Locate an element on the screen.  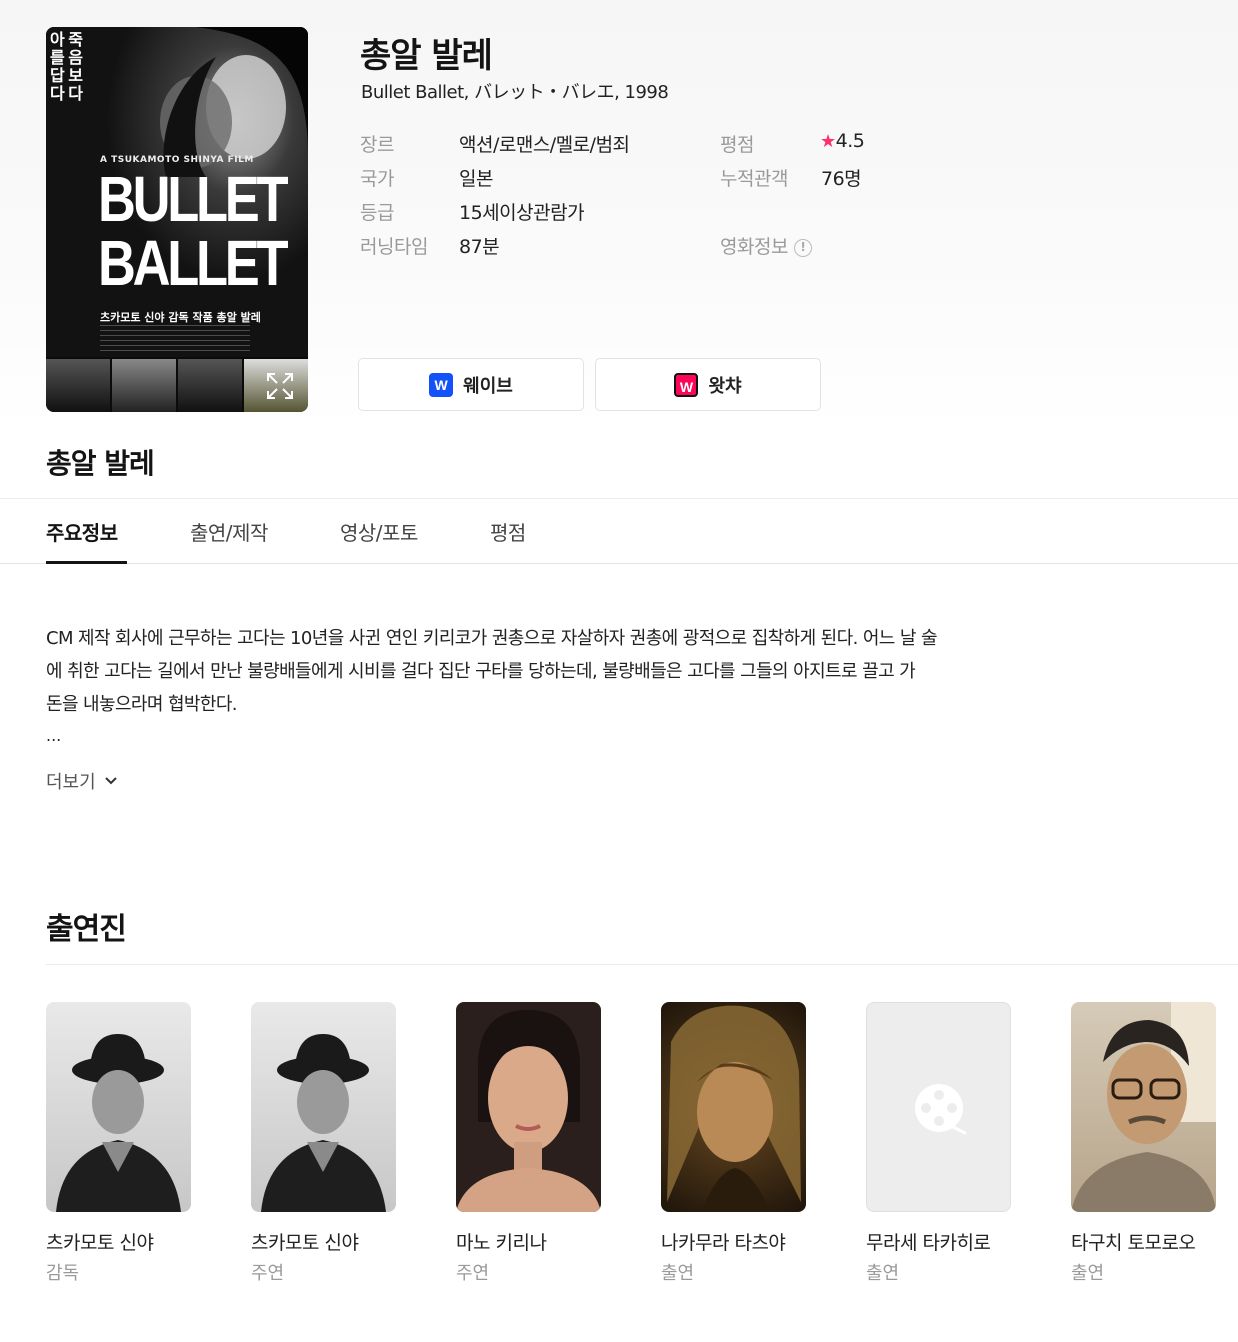
movie-info-link: 영화정보! is located at coordinates (766, 245).